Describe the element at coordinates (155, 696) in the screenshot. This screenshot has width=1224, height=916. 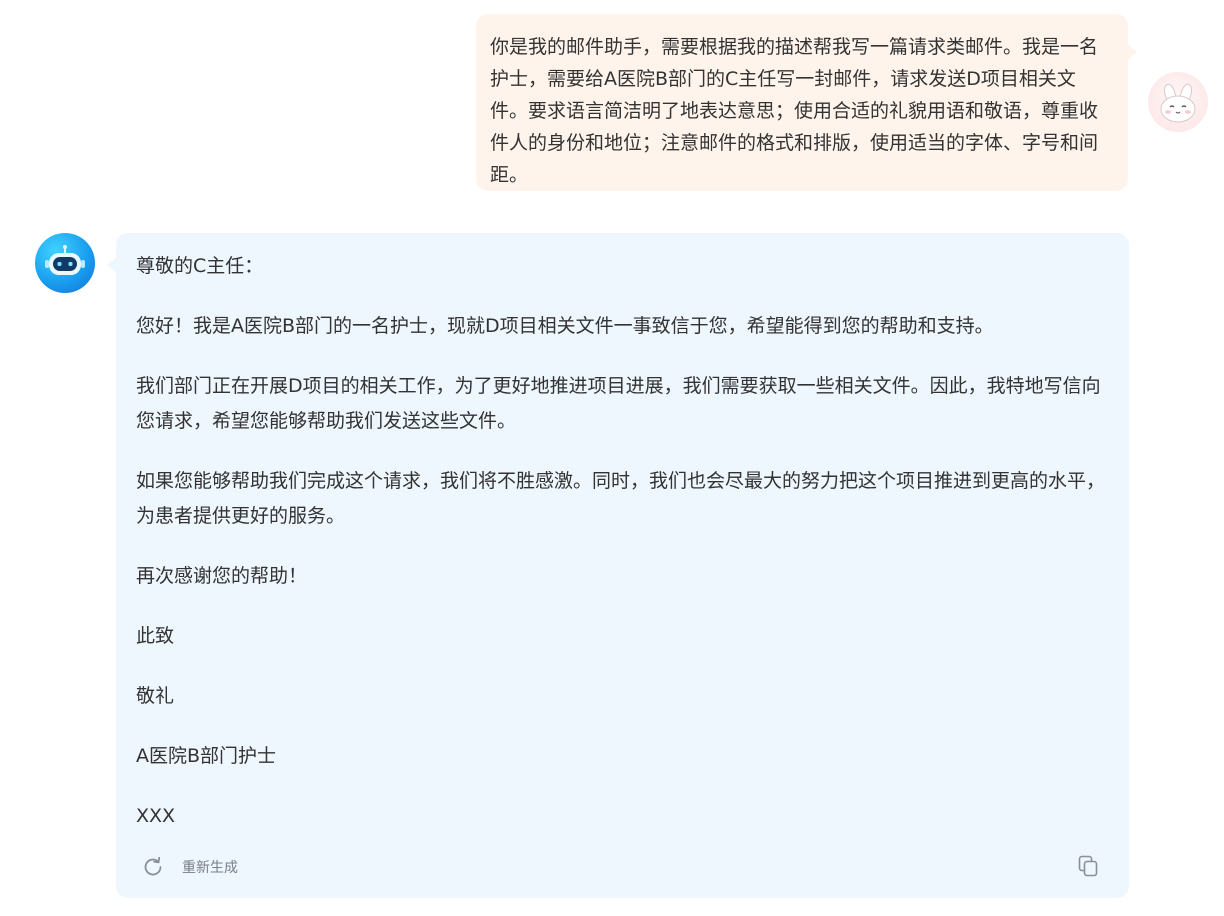
I see `email-closing-salute: 敬礼` at that location.